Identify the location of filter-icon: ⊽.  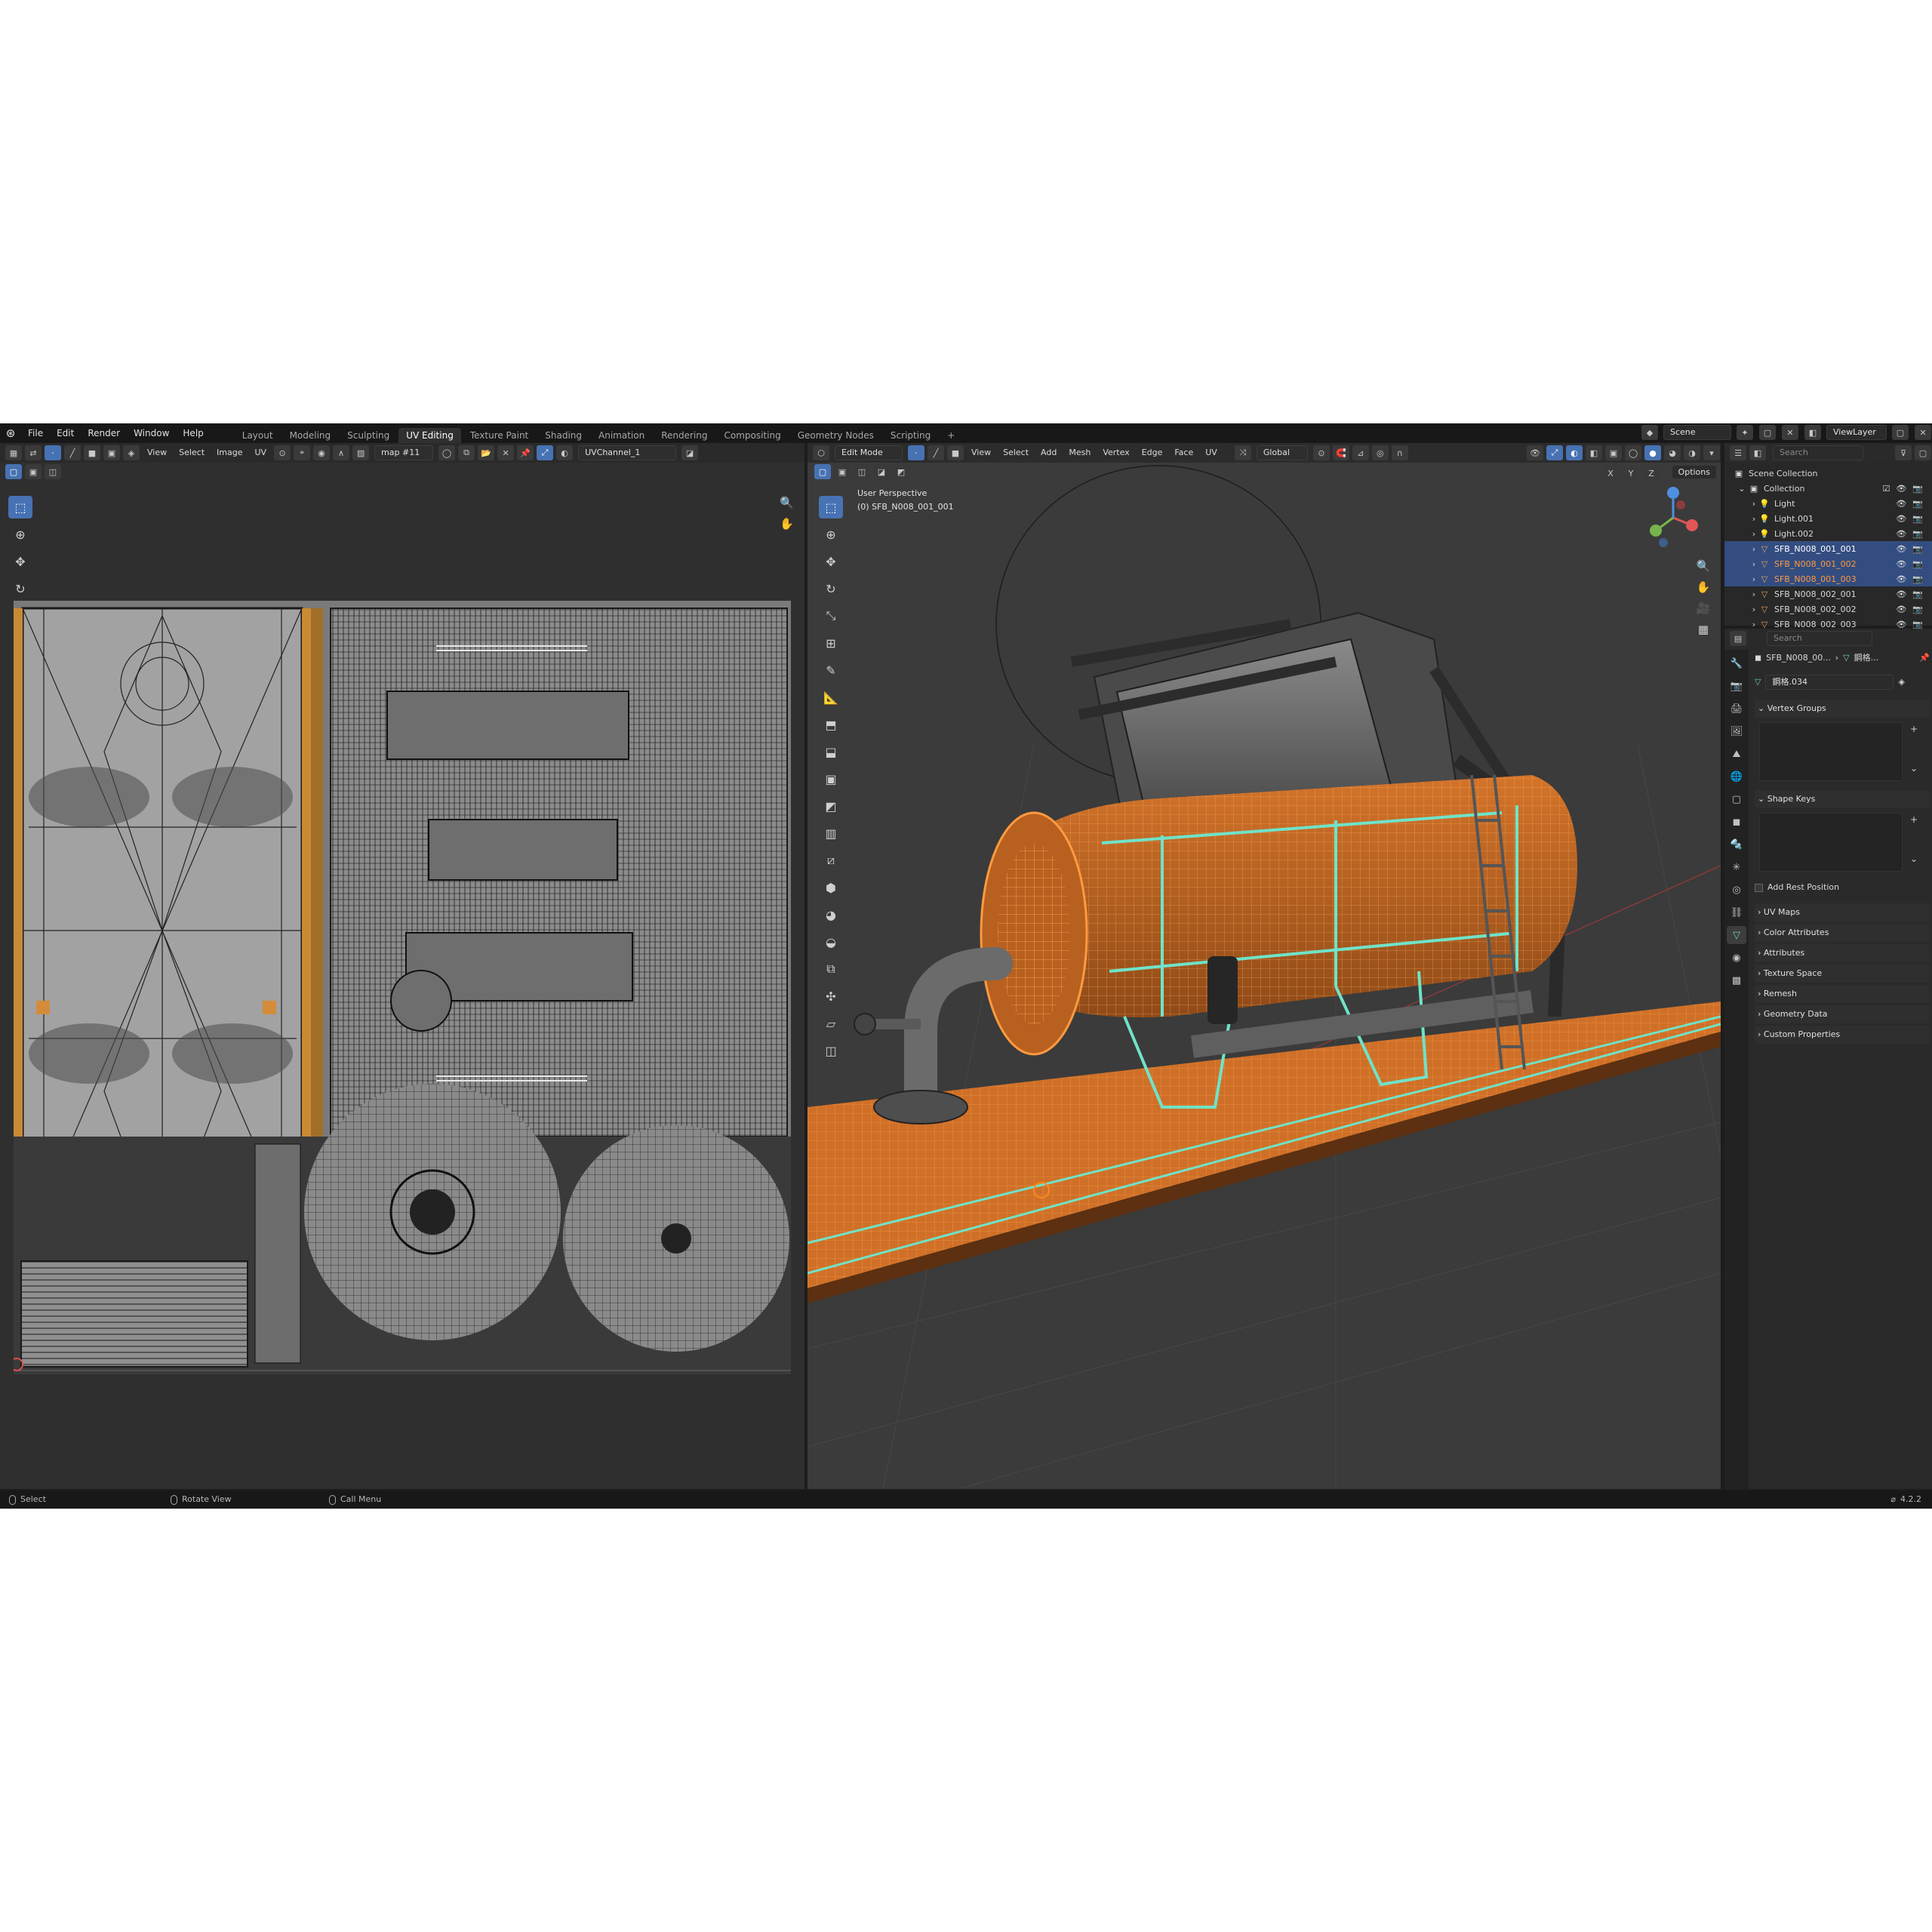
(1903, 452).